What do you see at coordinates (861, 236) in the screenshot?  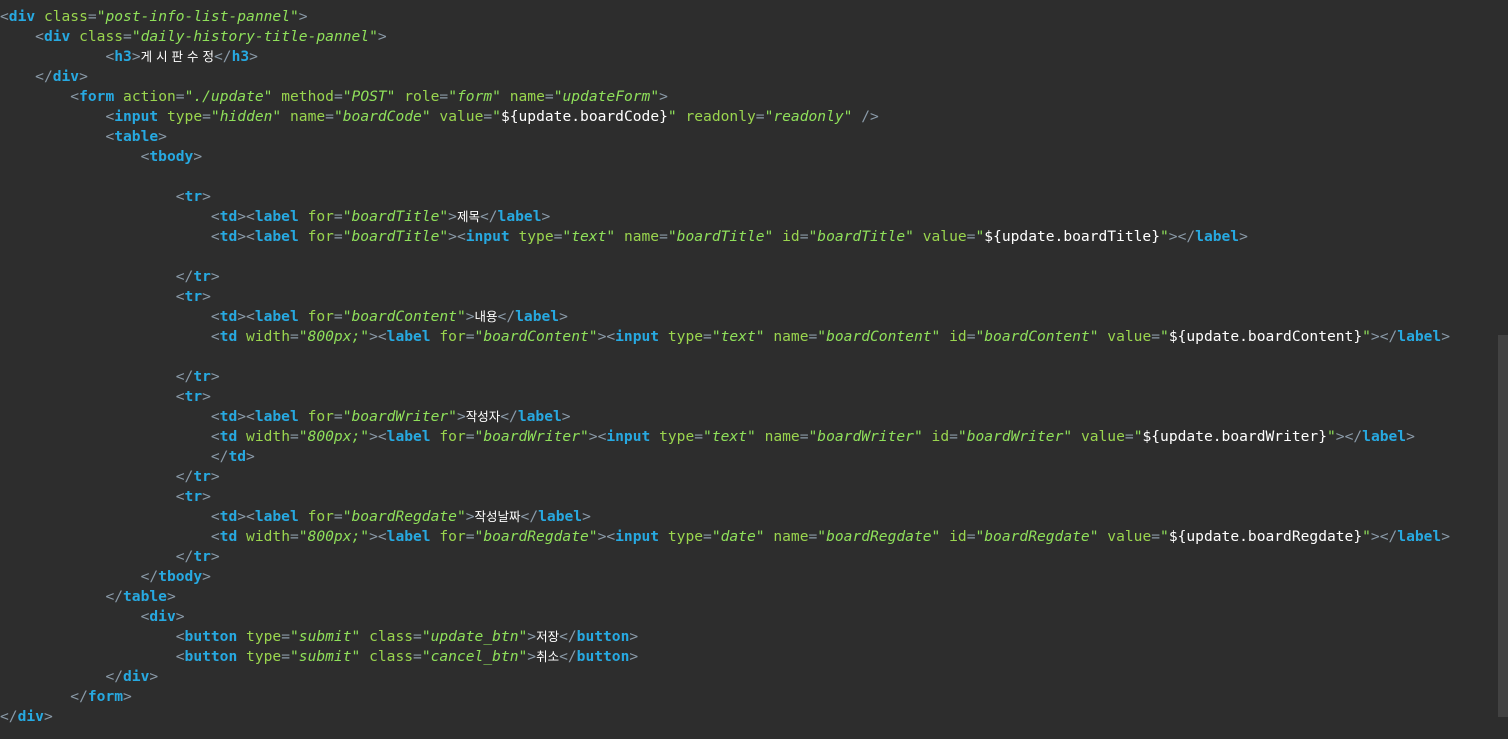 I see `attribute-value: "boardTitle"` at bounding box center [861, 236].